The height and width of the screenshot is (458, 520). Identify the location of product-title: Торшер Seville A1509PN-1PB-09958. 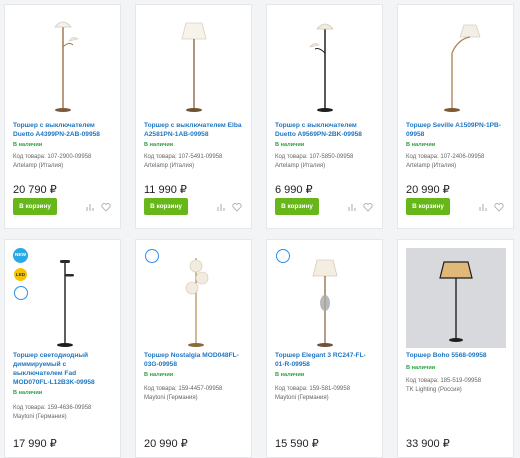
(456, 130).